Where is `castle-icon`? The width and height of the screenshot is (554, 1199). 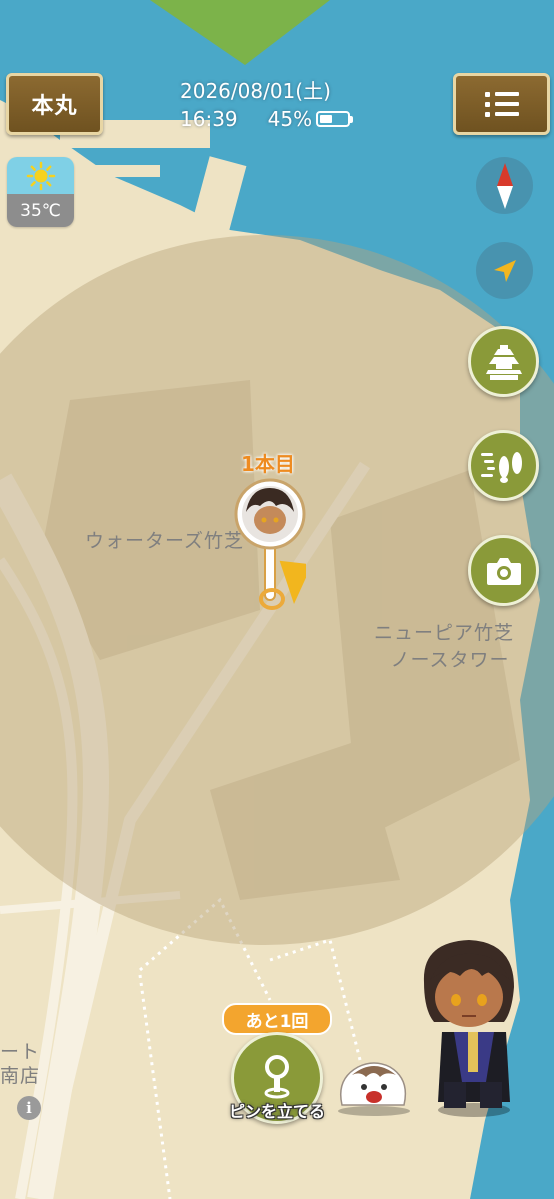 castle-icon is located at coordinates (503, 362).